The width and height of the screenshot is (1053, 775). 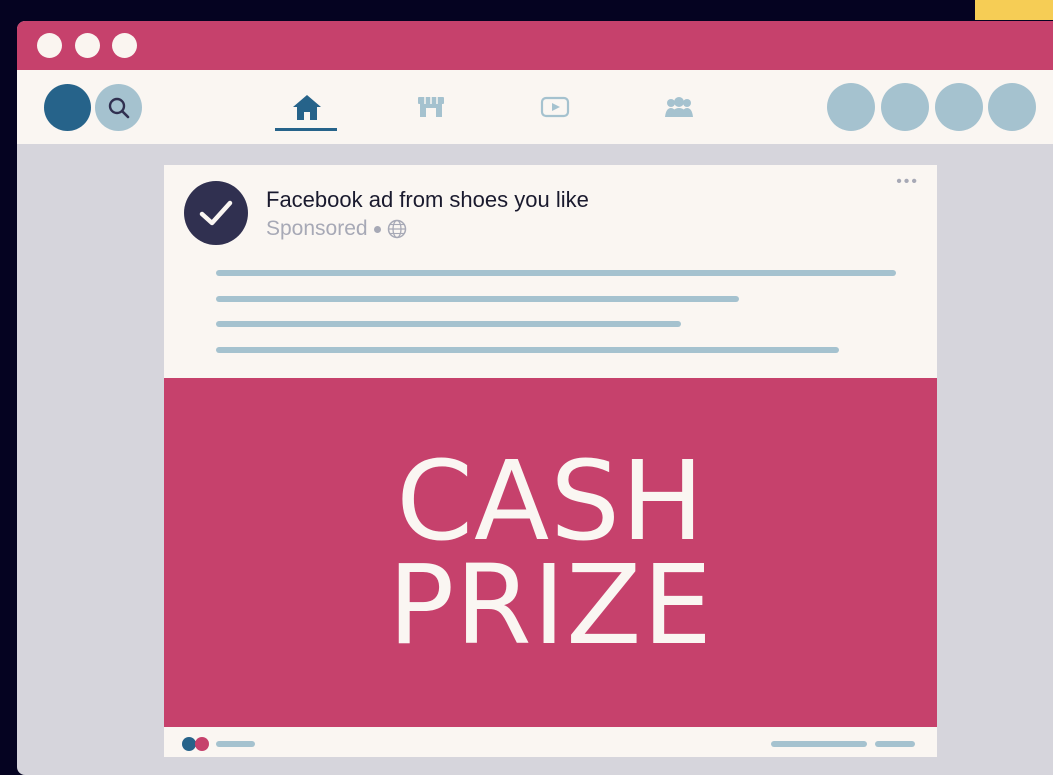 What do you see at coordinates (87, 45) in the screenshot?
I see `window-minimize-button` at bounding box center [87, 45].